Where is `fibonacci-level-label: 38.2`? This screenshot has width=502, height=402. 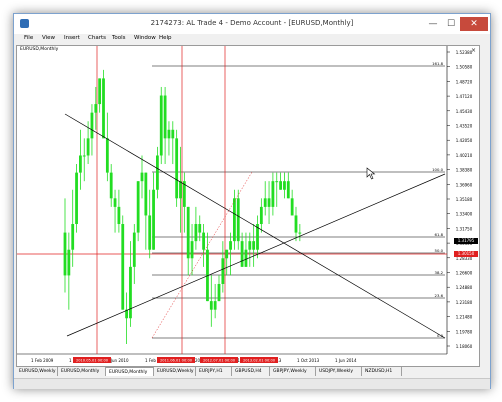 fibonacci-level-label: 38.2 is located at coordinates (439, 272).